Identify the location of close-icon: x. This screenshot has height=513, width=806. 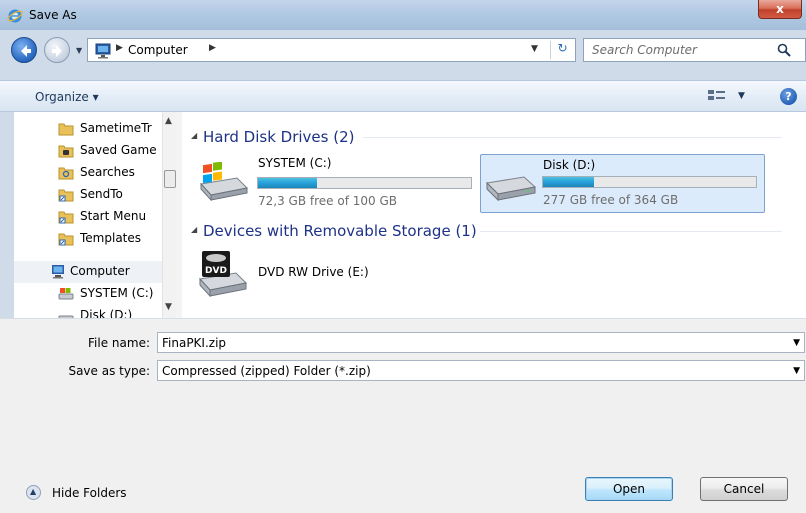
(780, 9).